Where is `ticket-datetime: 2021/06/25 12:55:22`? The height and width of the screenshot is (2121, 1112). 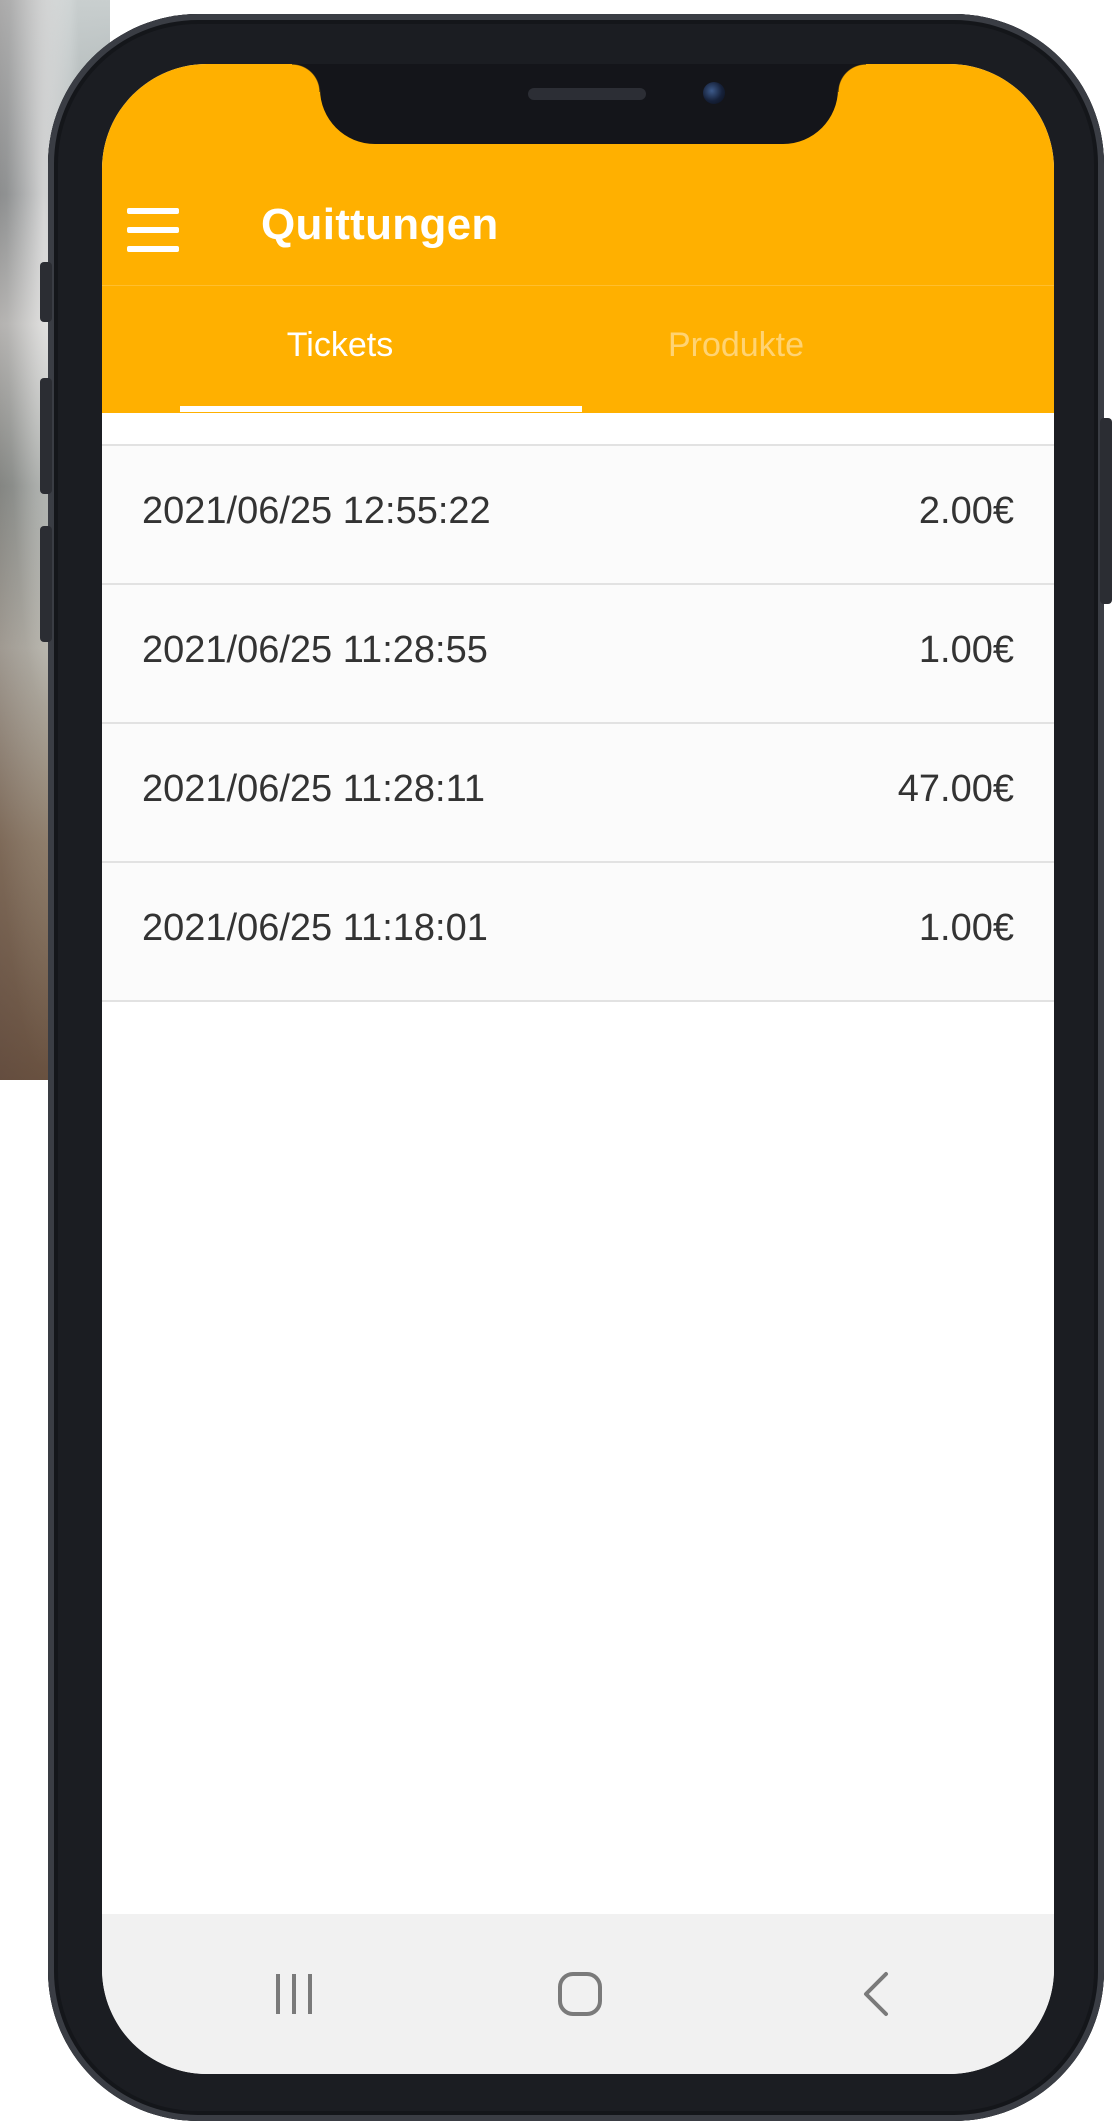
ticket-datetime: 2021/06/25 12:55:22 is located at coordinates (316, 511).